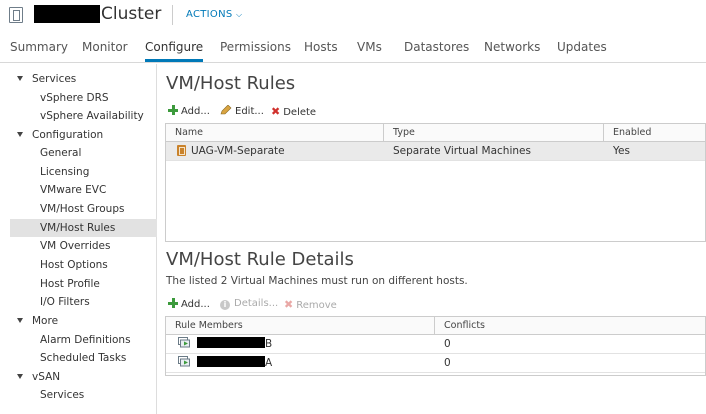  What do you see at coordinates (255, 47) in the screenshot?
I see `tab-permissions: Permissions` at bounding box center [255, 47].